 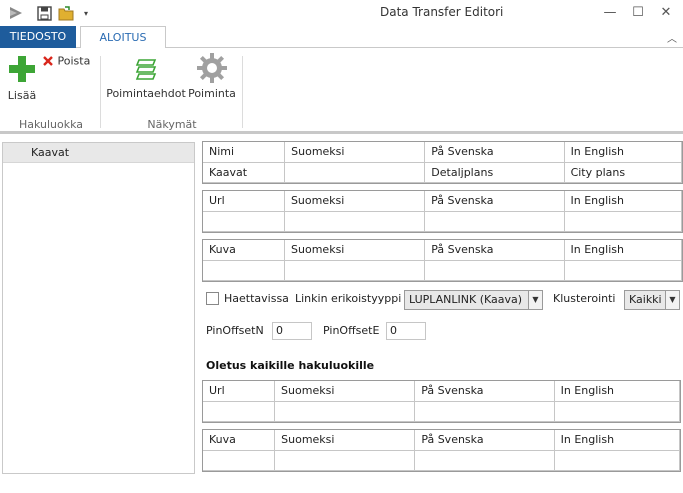 What do you see at coordinates (86, 13) in the screenshot?
I see `customize-toolbar-icon: ▾` at bounding box center [86, 13].